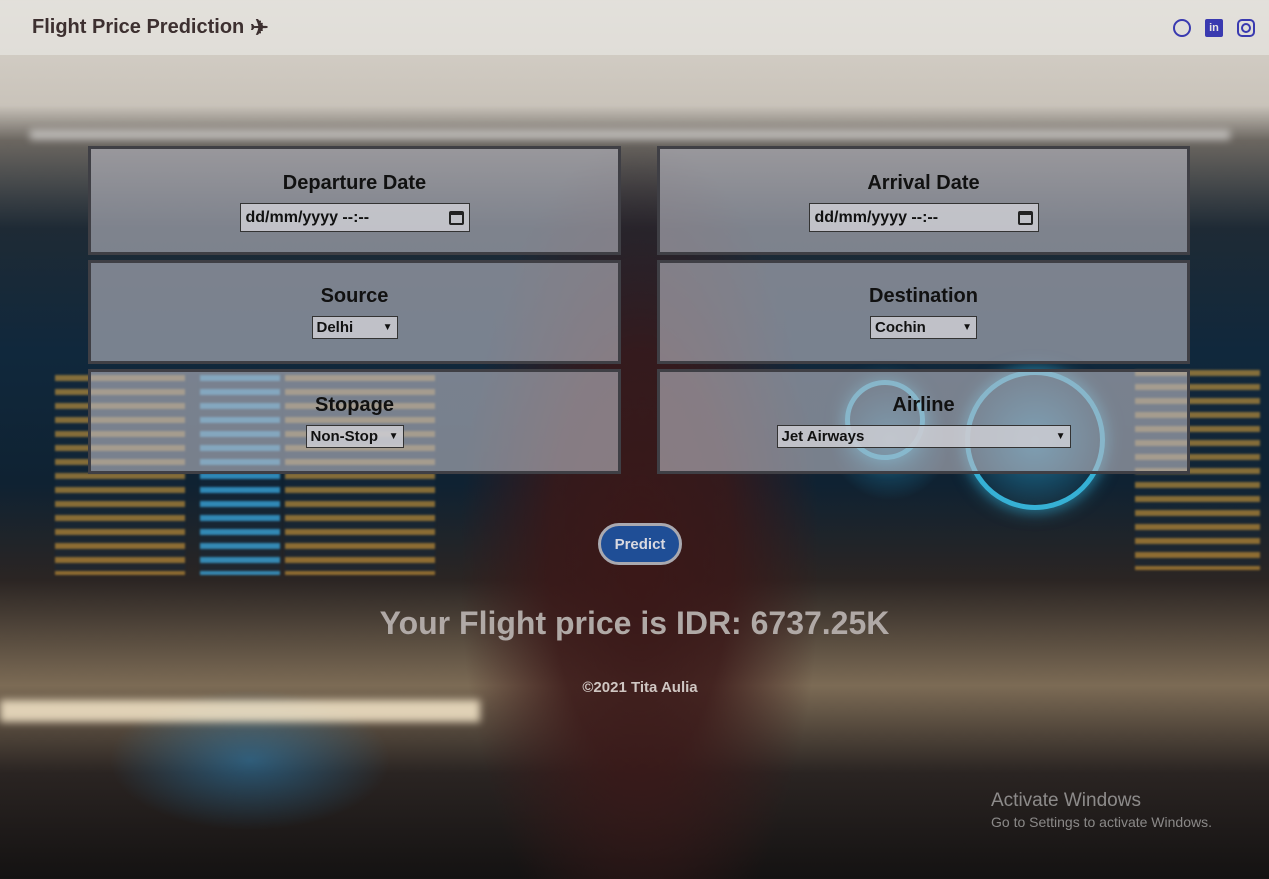 This screenshot has height=879, width=1269. What do you see at coordinates (354, 200) in the screenshot?
I see `departure-panel: Departure Date dd/mm/yyyy --:--` at bounding box center [354, 200].